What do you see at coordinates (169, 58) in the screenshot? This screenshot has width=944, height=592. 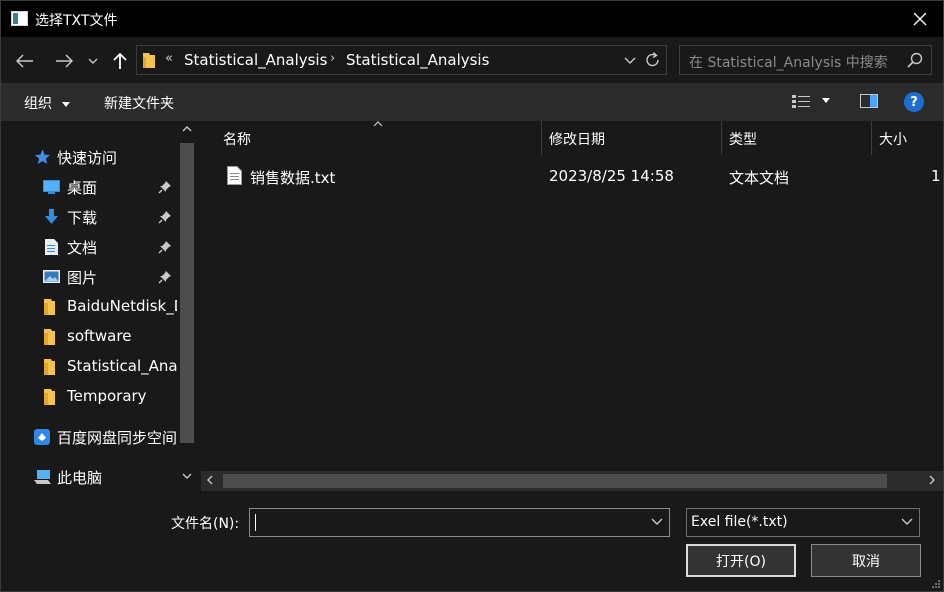 I see `overflow-chevron: «` at bounding box center [169, 58].